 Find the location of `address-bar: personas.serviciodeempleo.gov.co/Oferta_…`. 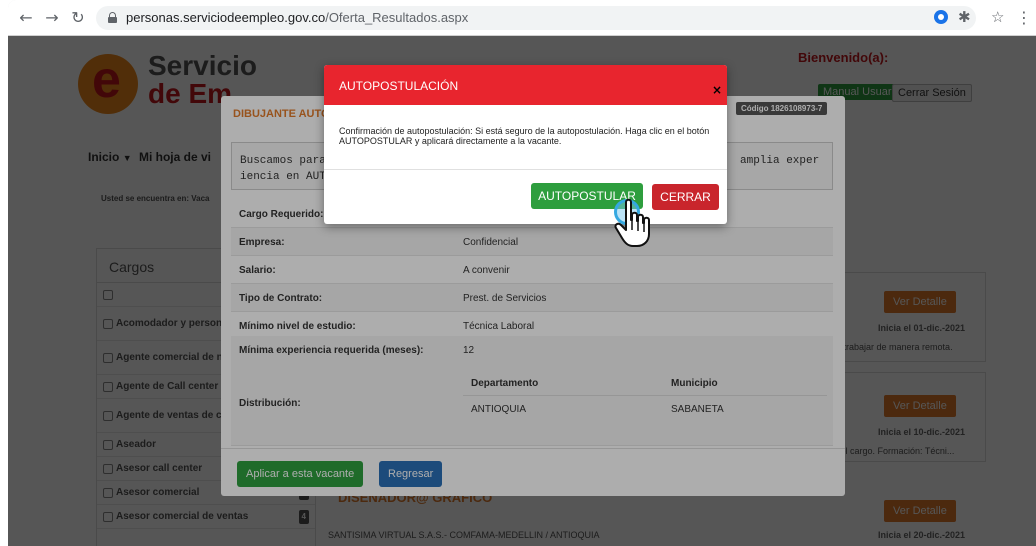

address-bar: personas.serviciodeempleo.gov.co/Oferta_… is located at coordinates (550, 18).